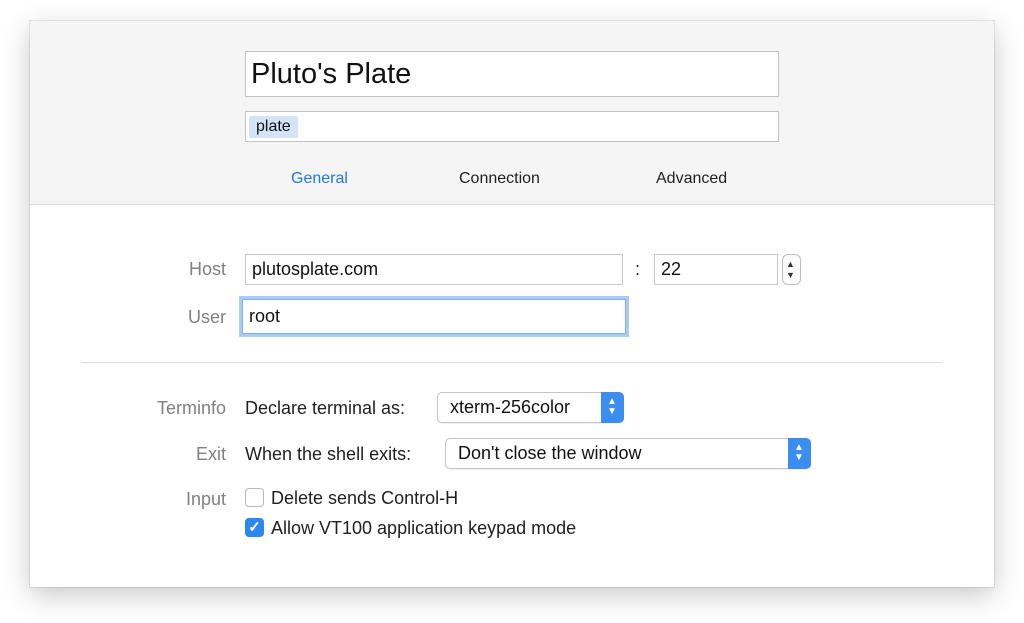 The width and height of the screenshot is (1024, 623). What do you see at coordinates (423, 528) in the screenshot?
I see `vt100-keypad-label: Allow VT100 application keypad mode` at bounding box center [423, 528].